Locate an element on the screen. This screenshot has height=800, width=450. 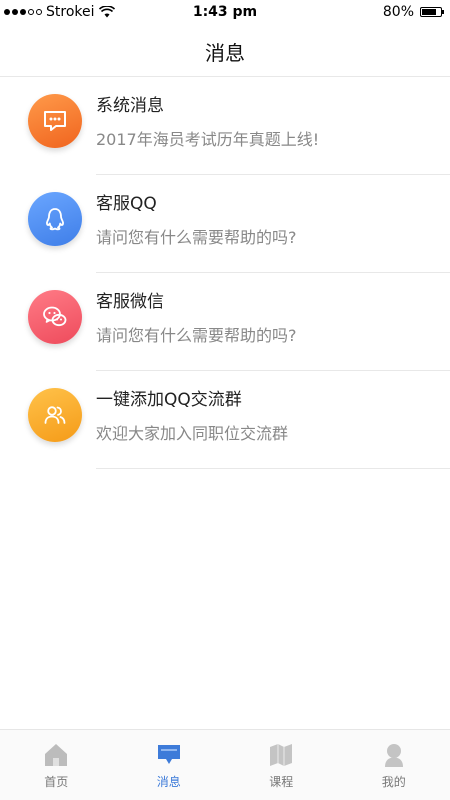
tab-profile: 我的 is located at coordinates (394, 765).